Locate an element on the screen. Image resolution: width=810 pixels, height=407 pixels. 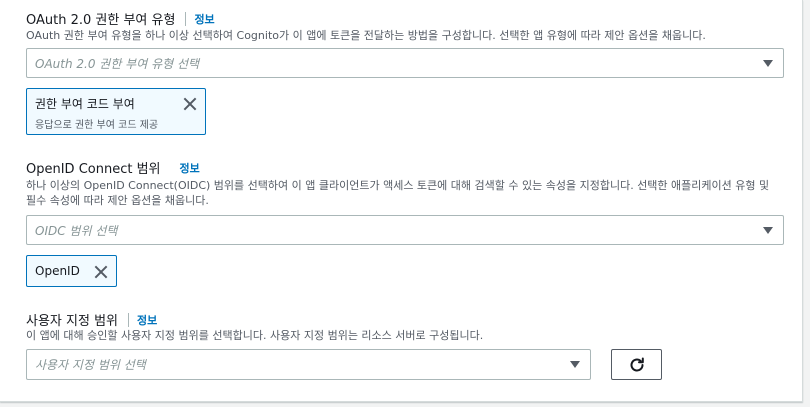
oidc-scopes-label: OpenID Connect 범위 is located at coordinates (93, 169).